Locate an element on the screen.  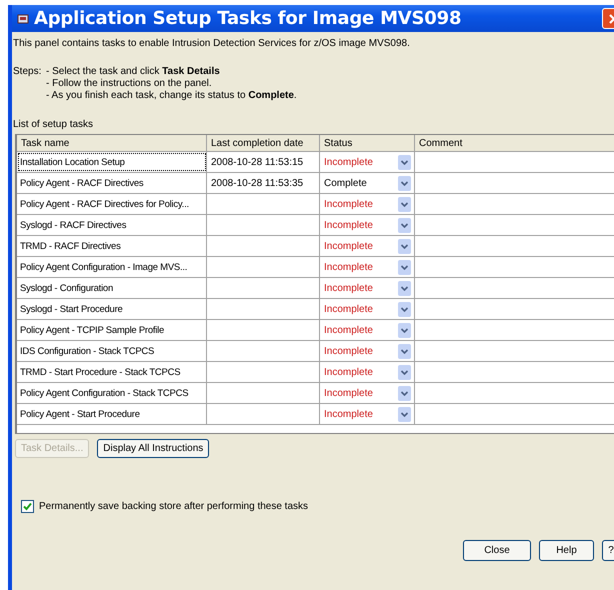
action-button: Display All Instructions is located at coordinates (153, 448).